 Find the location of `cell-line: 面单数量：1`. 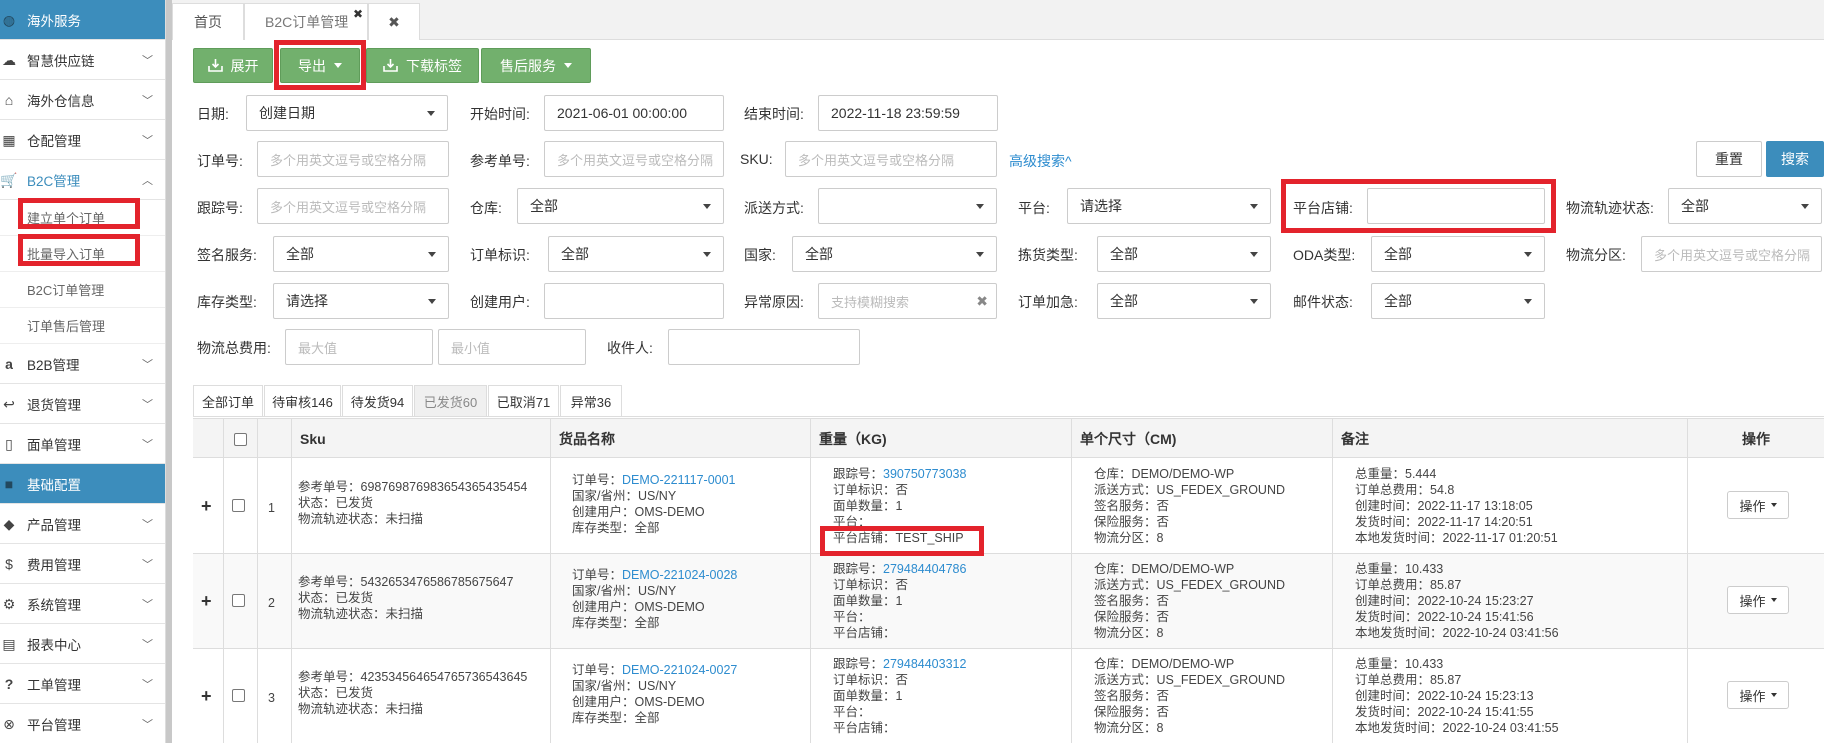

cell-line: 面单数量：1 is located at coordinates (868, 696).